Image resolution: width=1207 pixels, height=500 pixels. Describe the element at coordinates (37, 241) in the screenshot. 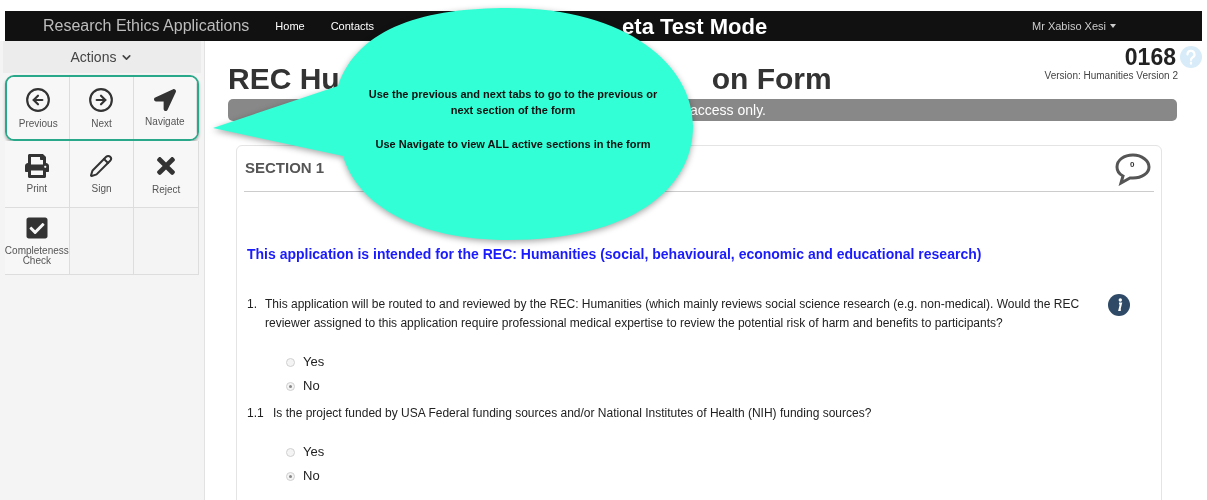

I see `action-button: Completeness Check` at that location.